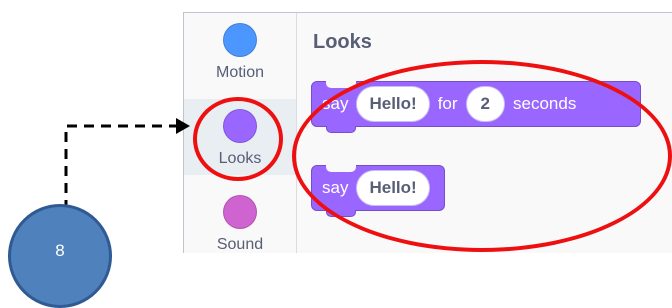  I want to click on step-number: 8, so click(60, 250).